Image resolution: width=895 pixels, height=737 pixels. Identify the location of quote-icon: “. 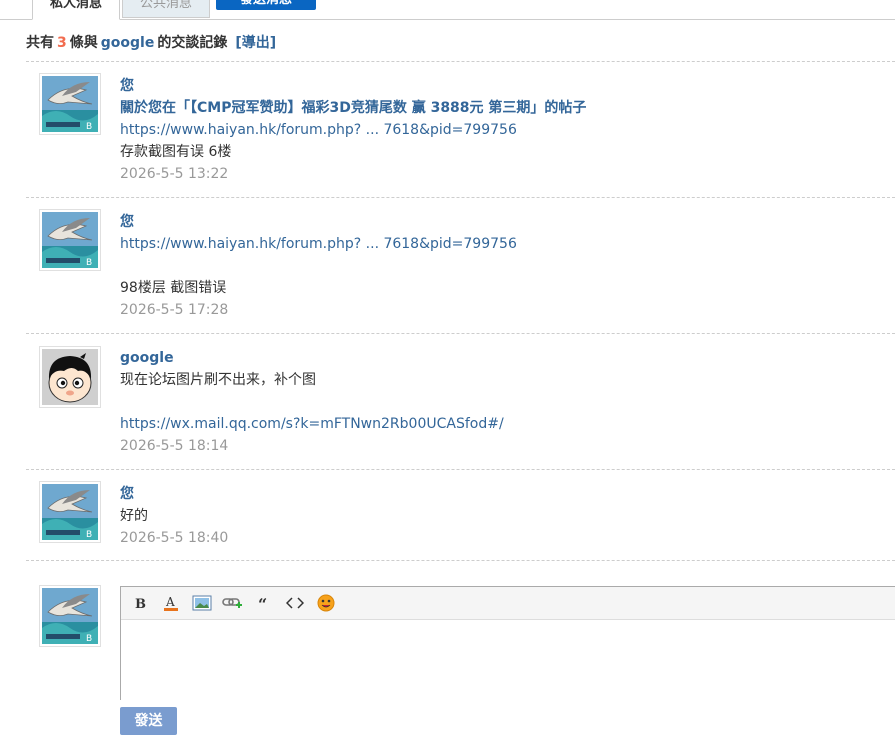
(264, 603).